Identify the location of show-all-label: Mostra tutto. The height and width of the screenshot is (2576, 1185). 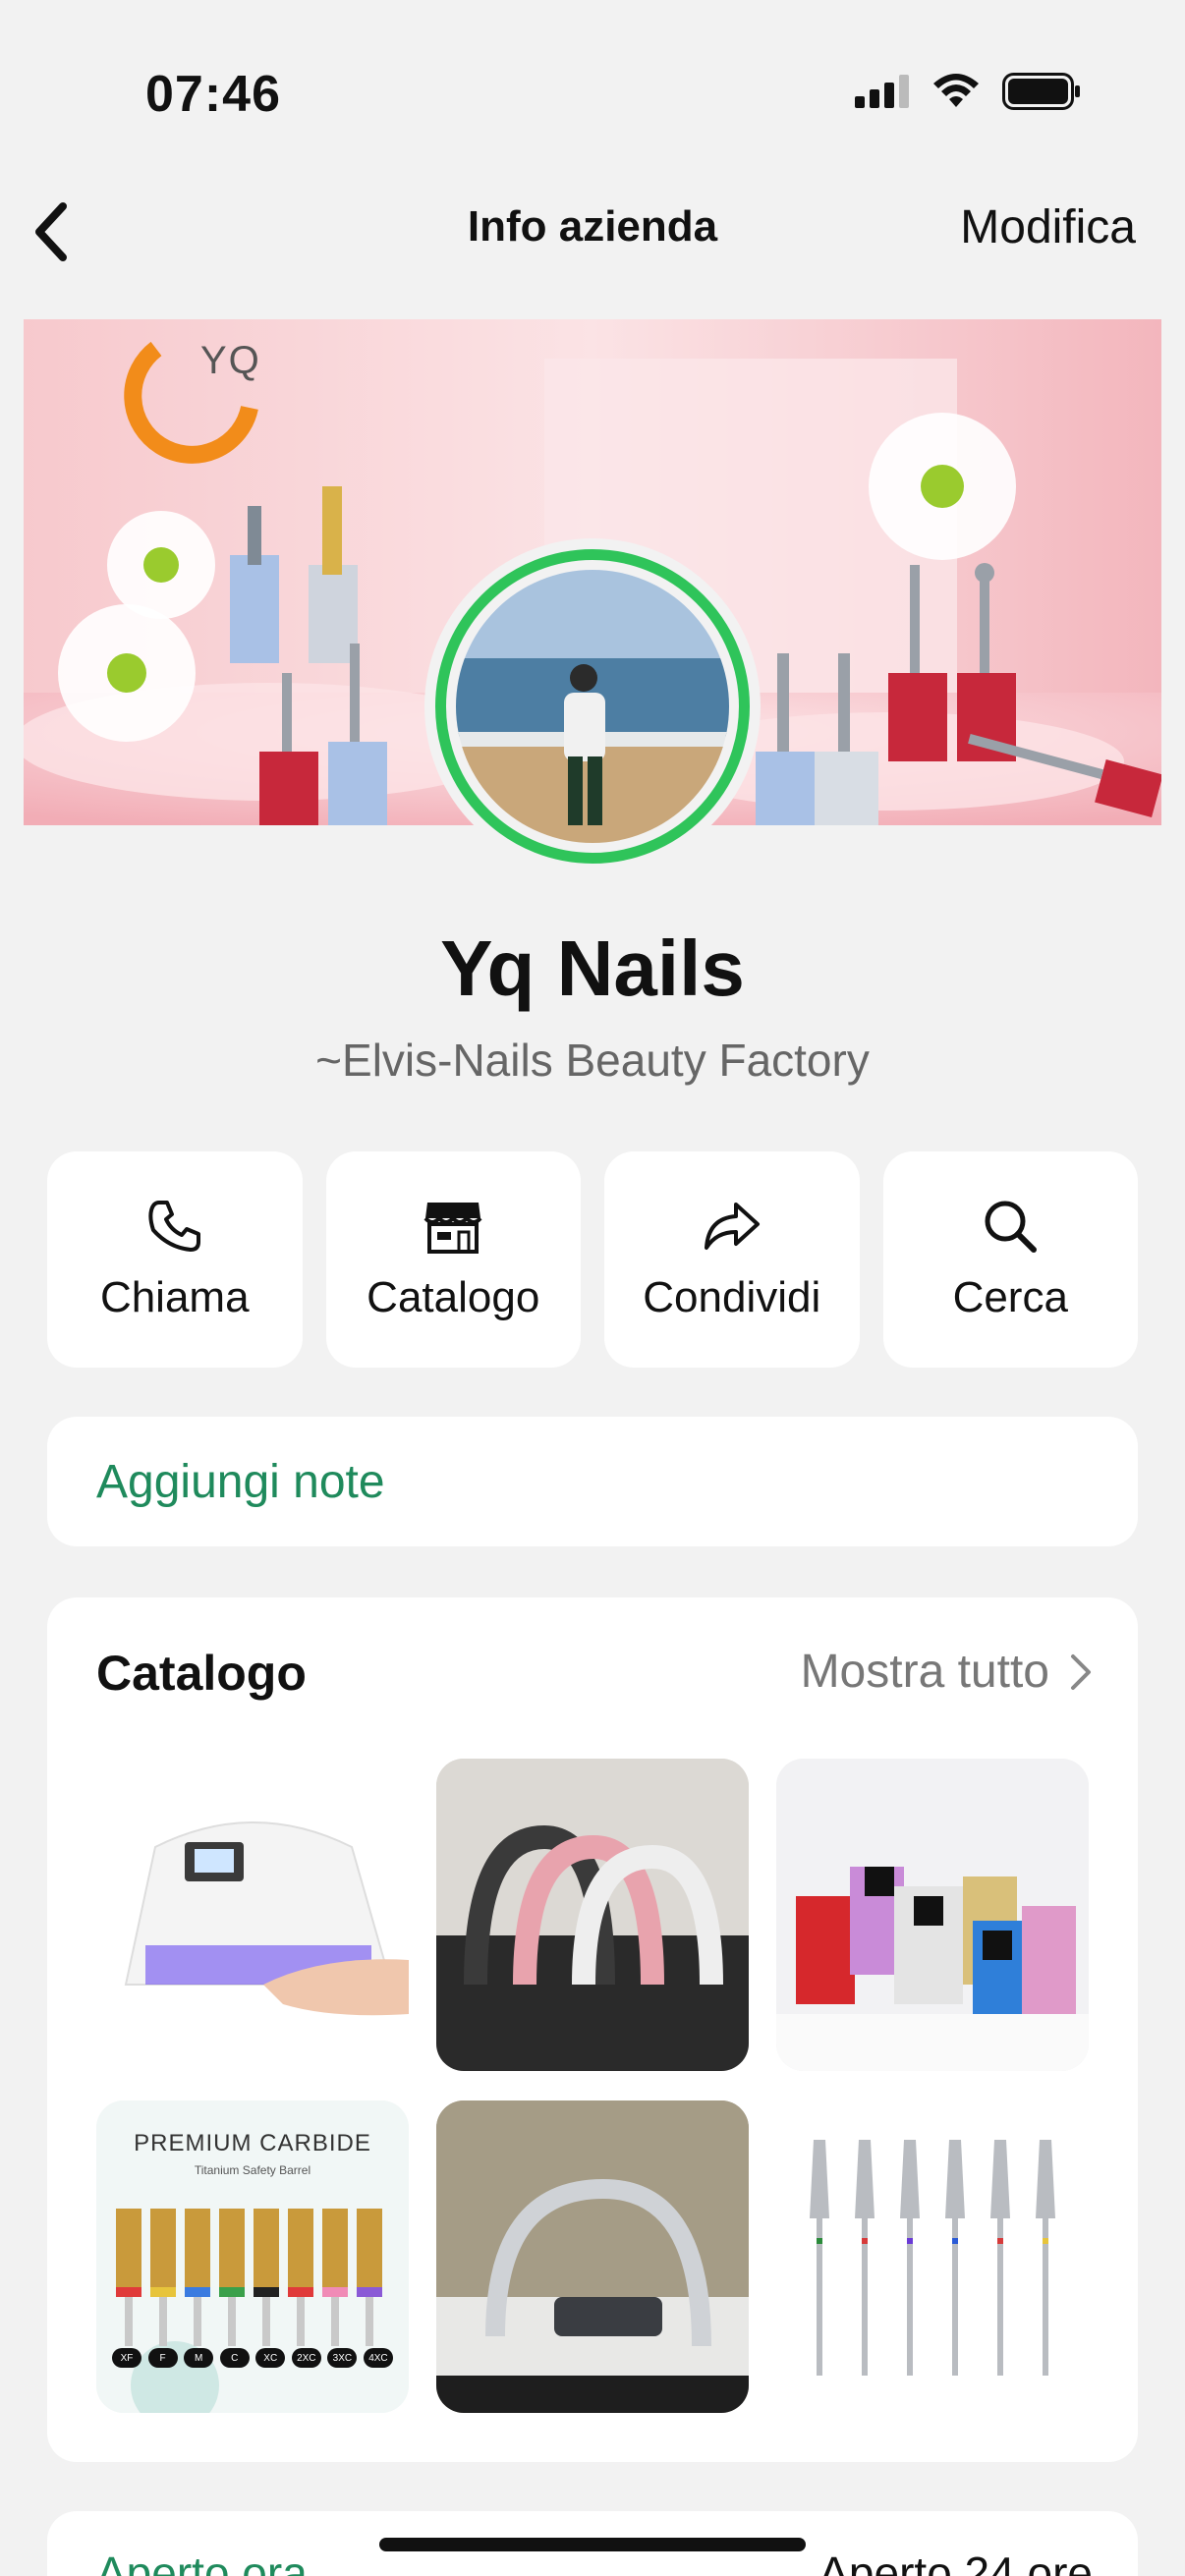
(925, 1672).